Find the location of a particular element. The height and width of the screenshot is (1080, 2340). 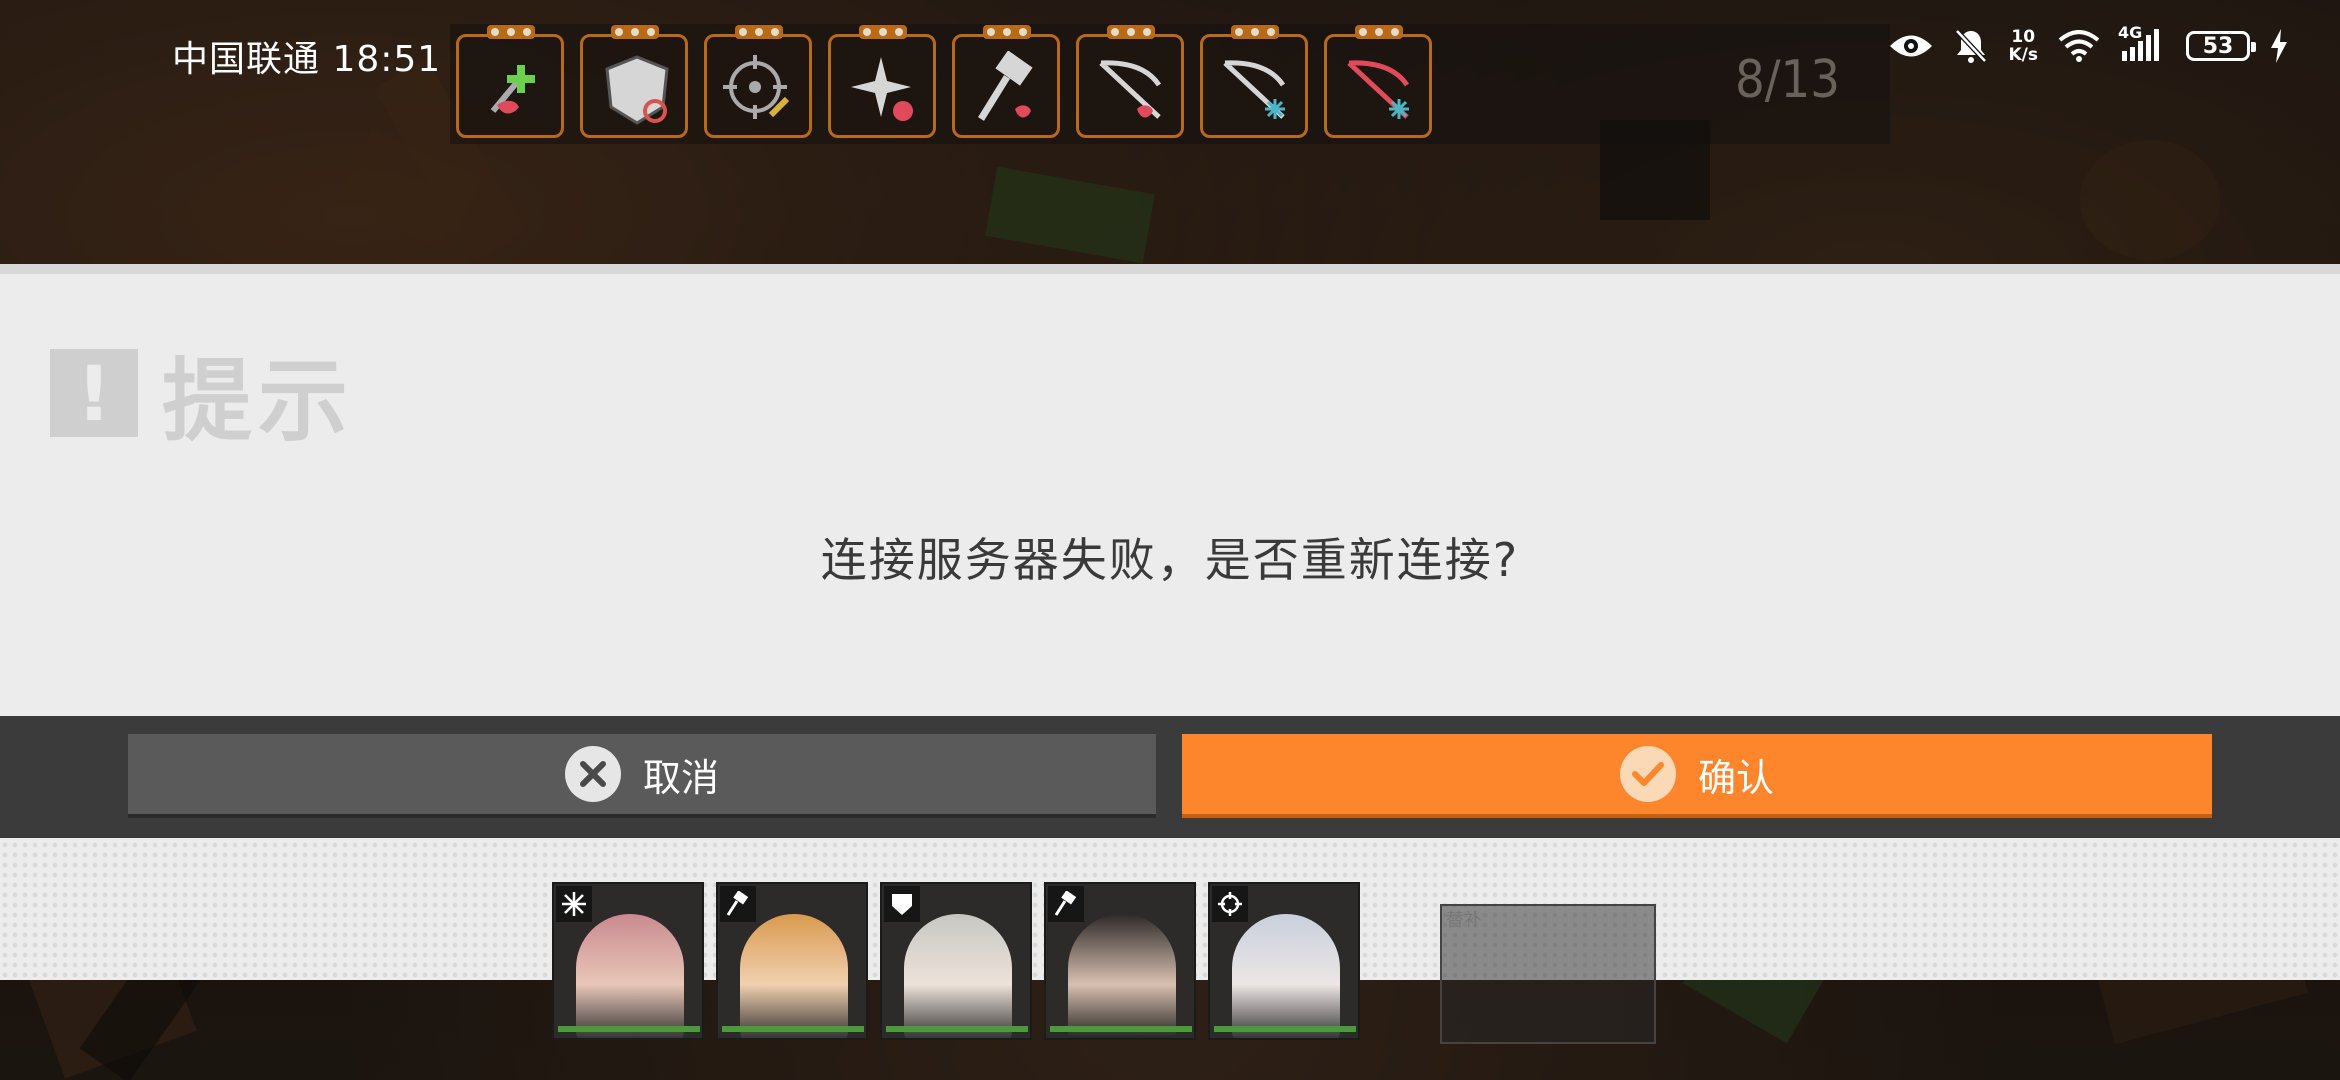

signal-icon: 4G is located at coordinates (2142, 43).